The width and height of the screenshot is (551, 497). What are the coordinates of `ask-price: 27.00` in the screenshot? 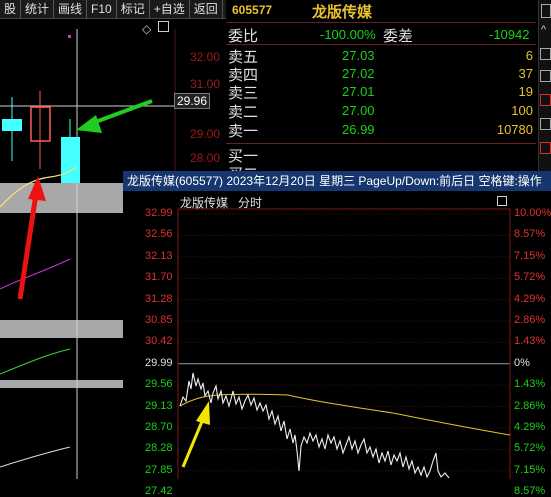 It's located at (358, 110).